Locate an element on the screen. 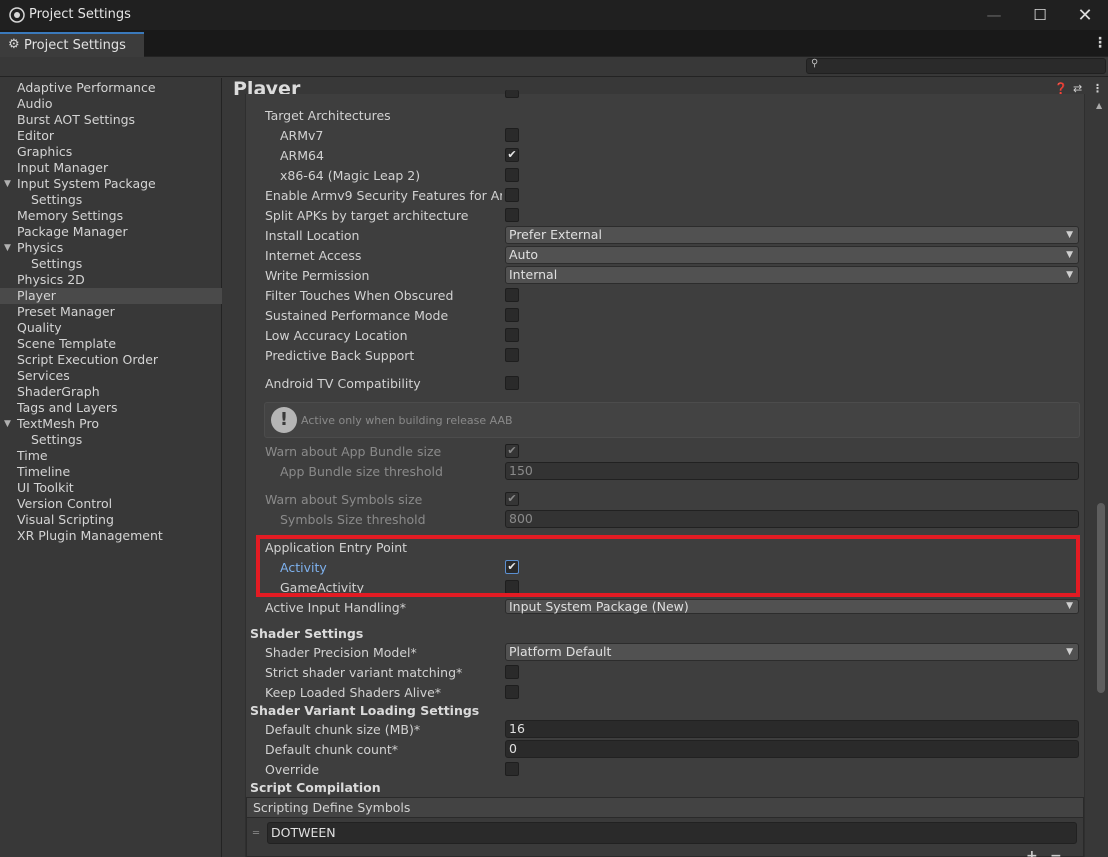 The width and height of the screenshot is (1108, 857). label-strict-shader: Strict shader variant matching* is located at coordinates (364, 672).